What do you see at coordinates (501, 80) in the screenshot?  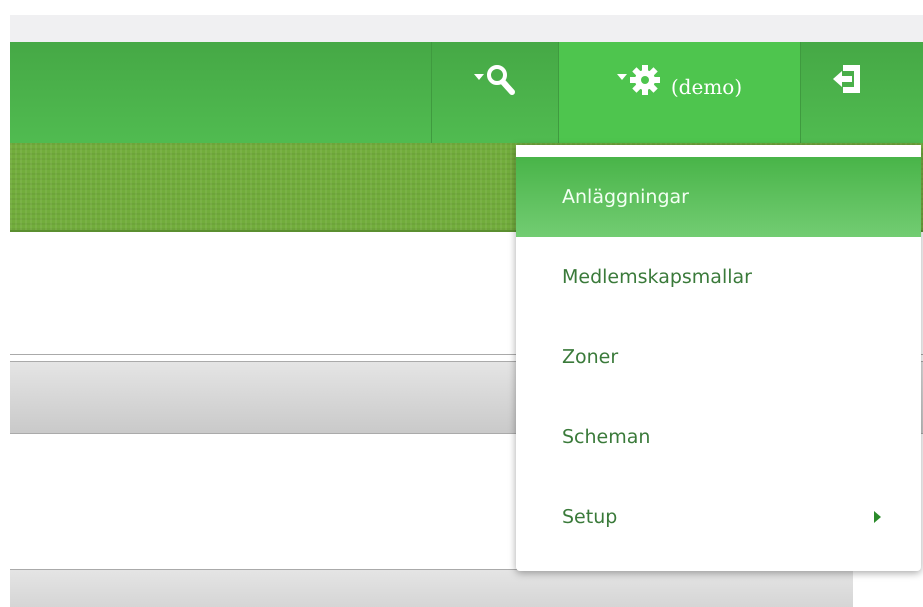 I see `search-icon` at bounding box center [501, 80].